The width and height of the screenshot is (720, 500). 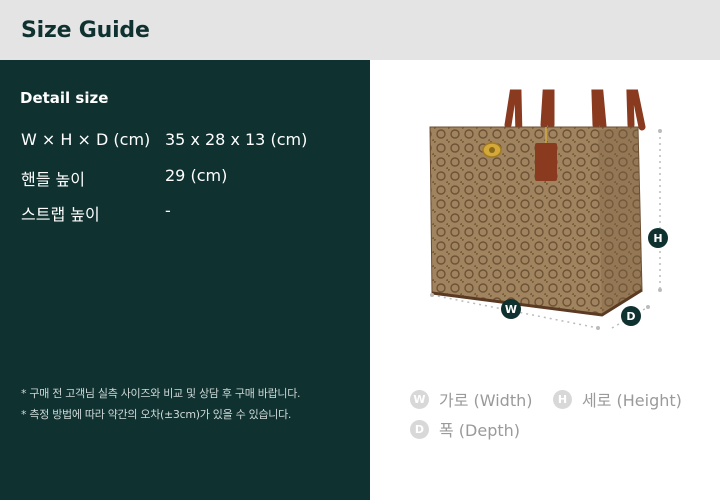 What do you see at coordinates (85, 30) in the screenshot?
I see `page-title: Size Guide` at bounding box center [85, 30].